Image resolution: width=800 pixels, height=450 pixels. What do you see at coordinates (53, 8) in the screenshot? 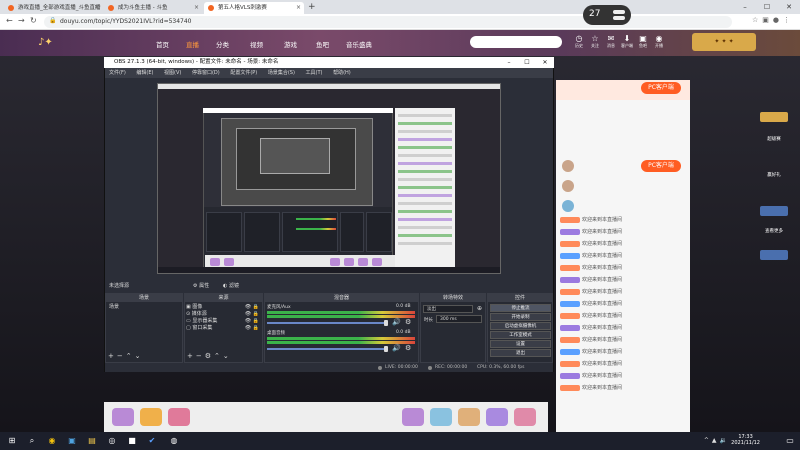
I see `tab-game-live: 游戏直播_全部游戏直播_斗鱼直播 ×` at bounding box center [53, 8].